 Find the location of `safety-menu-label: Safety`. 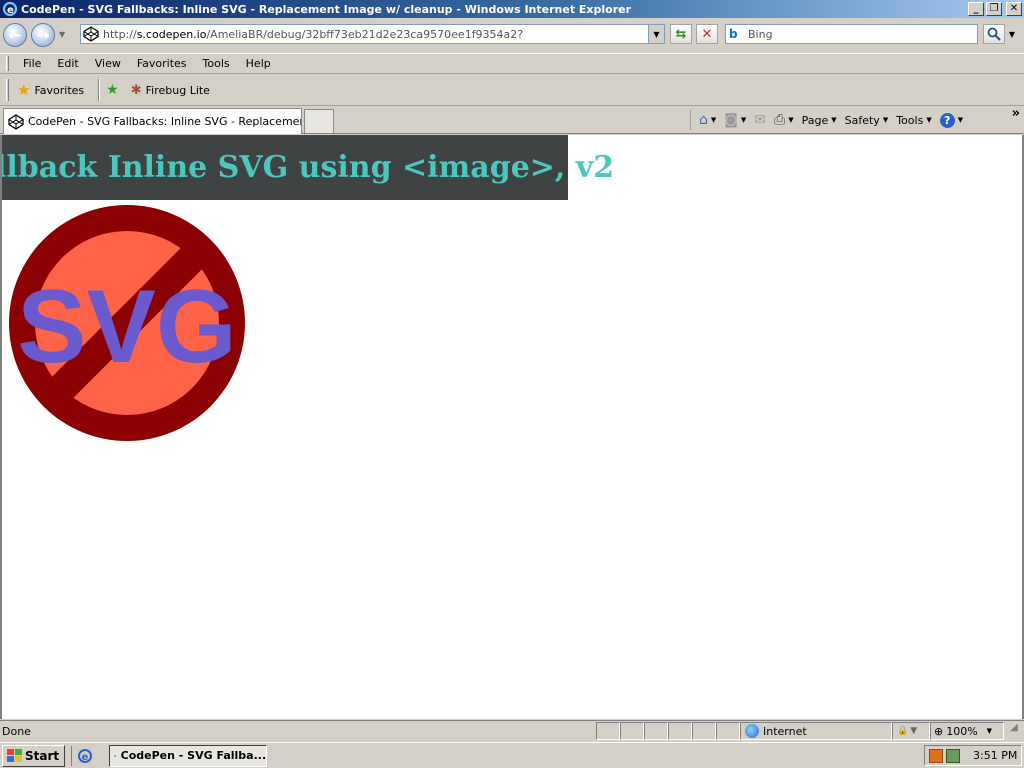

safety-menu-label: Safety is located at coordinates (862, 120).